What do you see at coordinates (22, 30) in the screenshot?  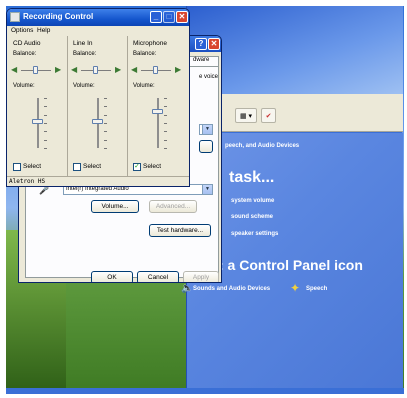 I see `menu-options: Options` at bounding box center [22, 30].